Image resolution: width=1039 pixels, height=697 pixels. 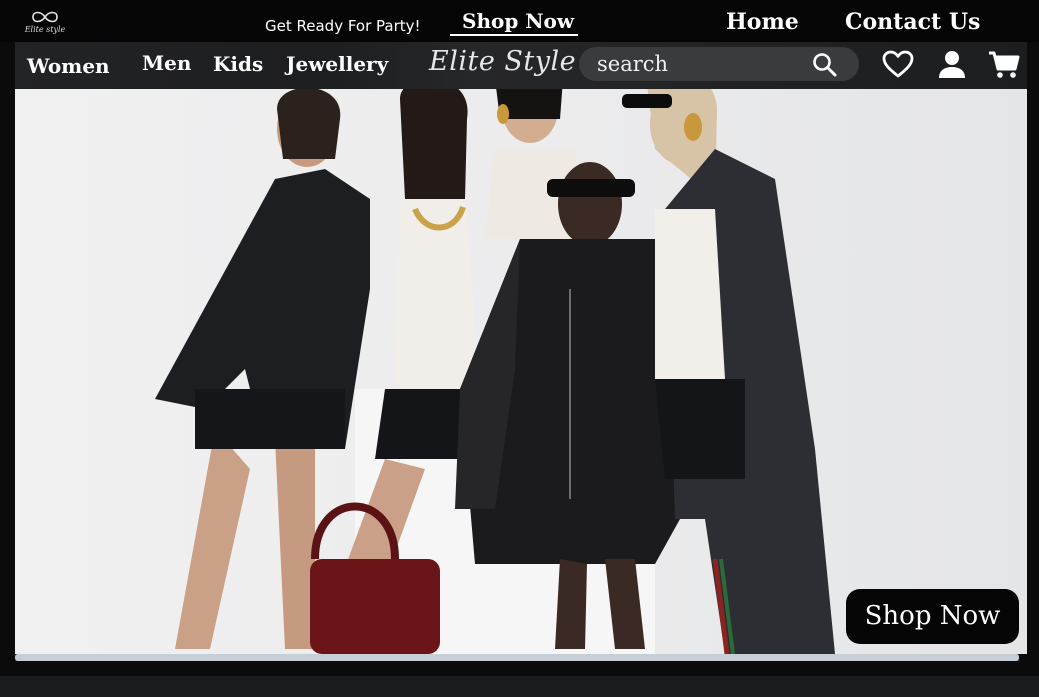 What do you see at coordinates (932, 616) in the screenshot?
I see `shop-now-button: Shop Now` at bounding box center [932, 616].